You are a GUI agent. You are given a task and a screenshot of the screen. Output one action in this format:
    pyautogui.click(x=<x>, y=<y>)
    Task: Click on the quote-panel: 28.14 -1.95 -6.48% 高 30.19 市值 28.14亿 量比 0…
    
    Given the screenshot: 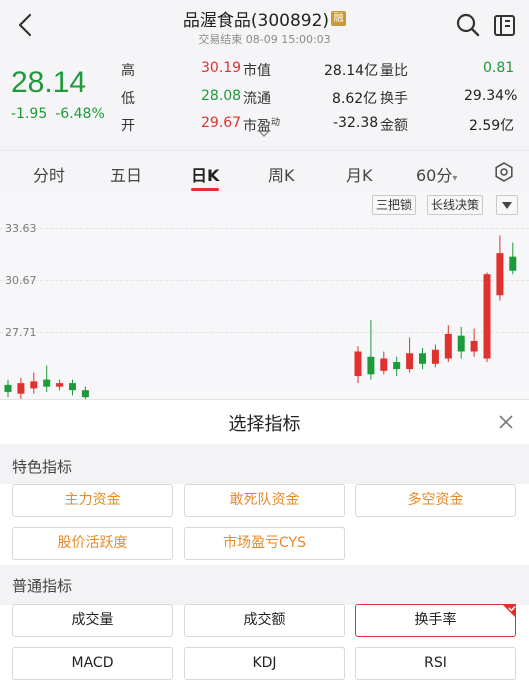 What is the action you would take?
    pyautogui.click(x=264, y=97)
    